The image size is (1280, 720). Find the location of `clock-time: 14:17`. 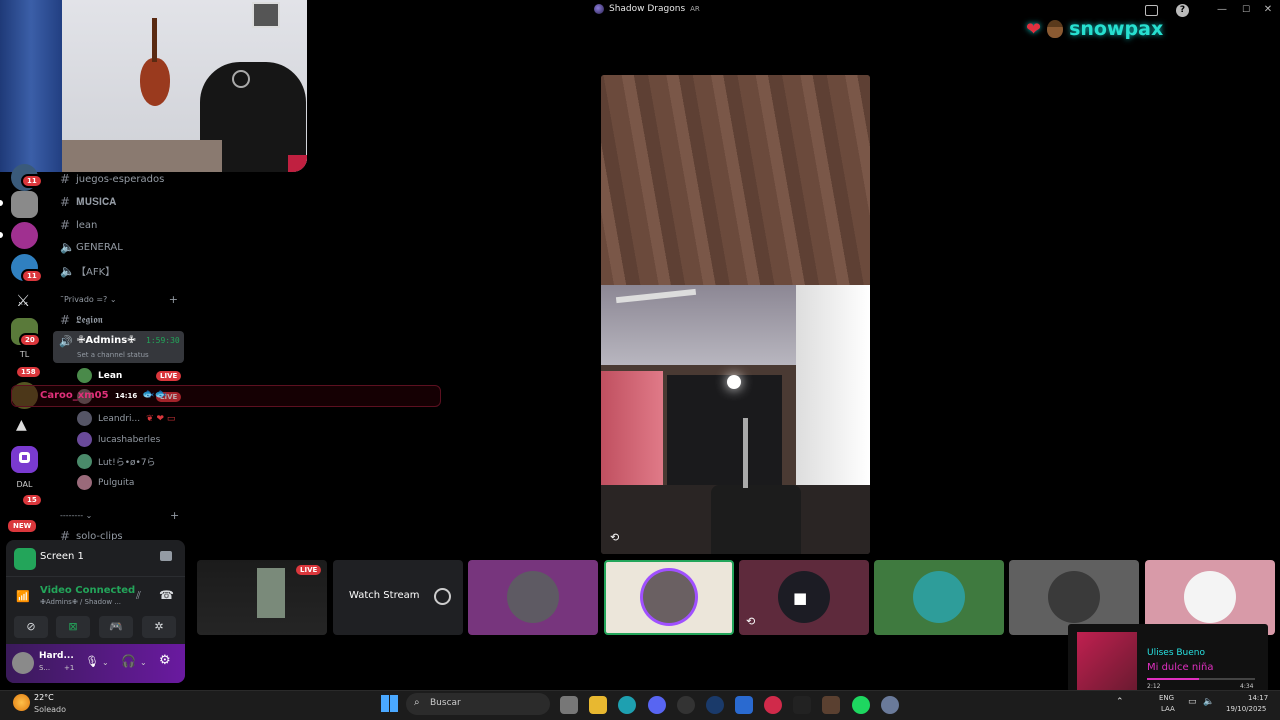

clock-time: 14:17 is located at coordinates (1258, 698).